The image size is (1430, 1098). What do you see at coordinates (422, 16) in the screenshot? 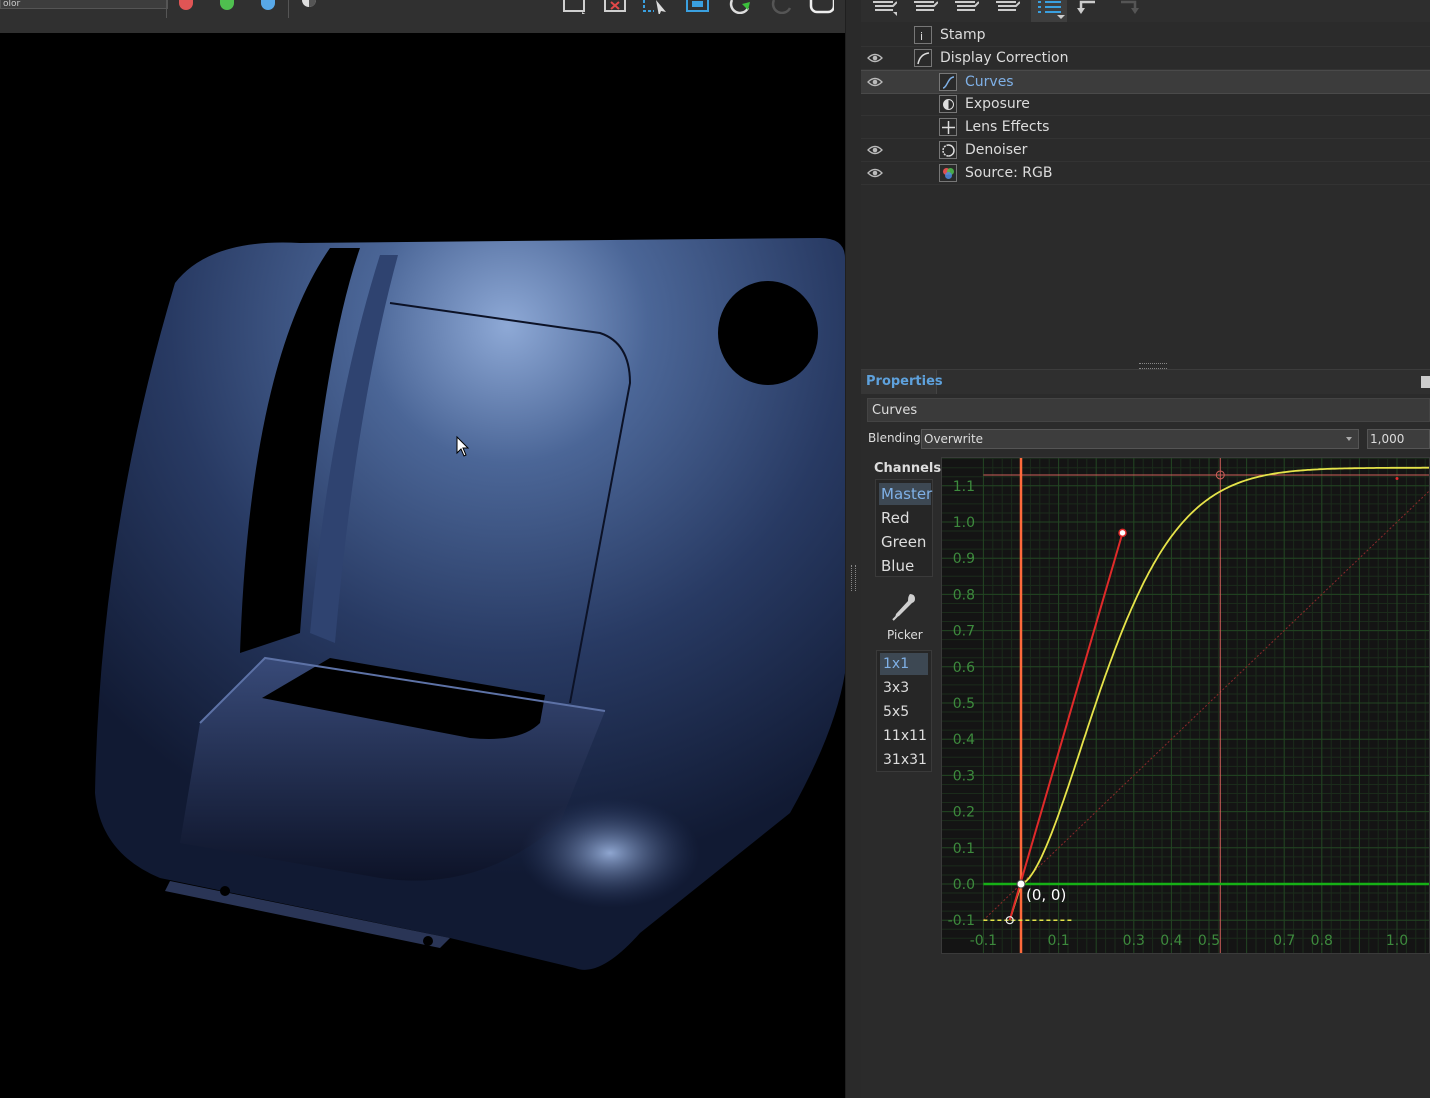
I see `viewport-toolbar: olor` at bounding box center [422, 16].